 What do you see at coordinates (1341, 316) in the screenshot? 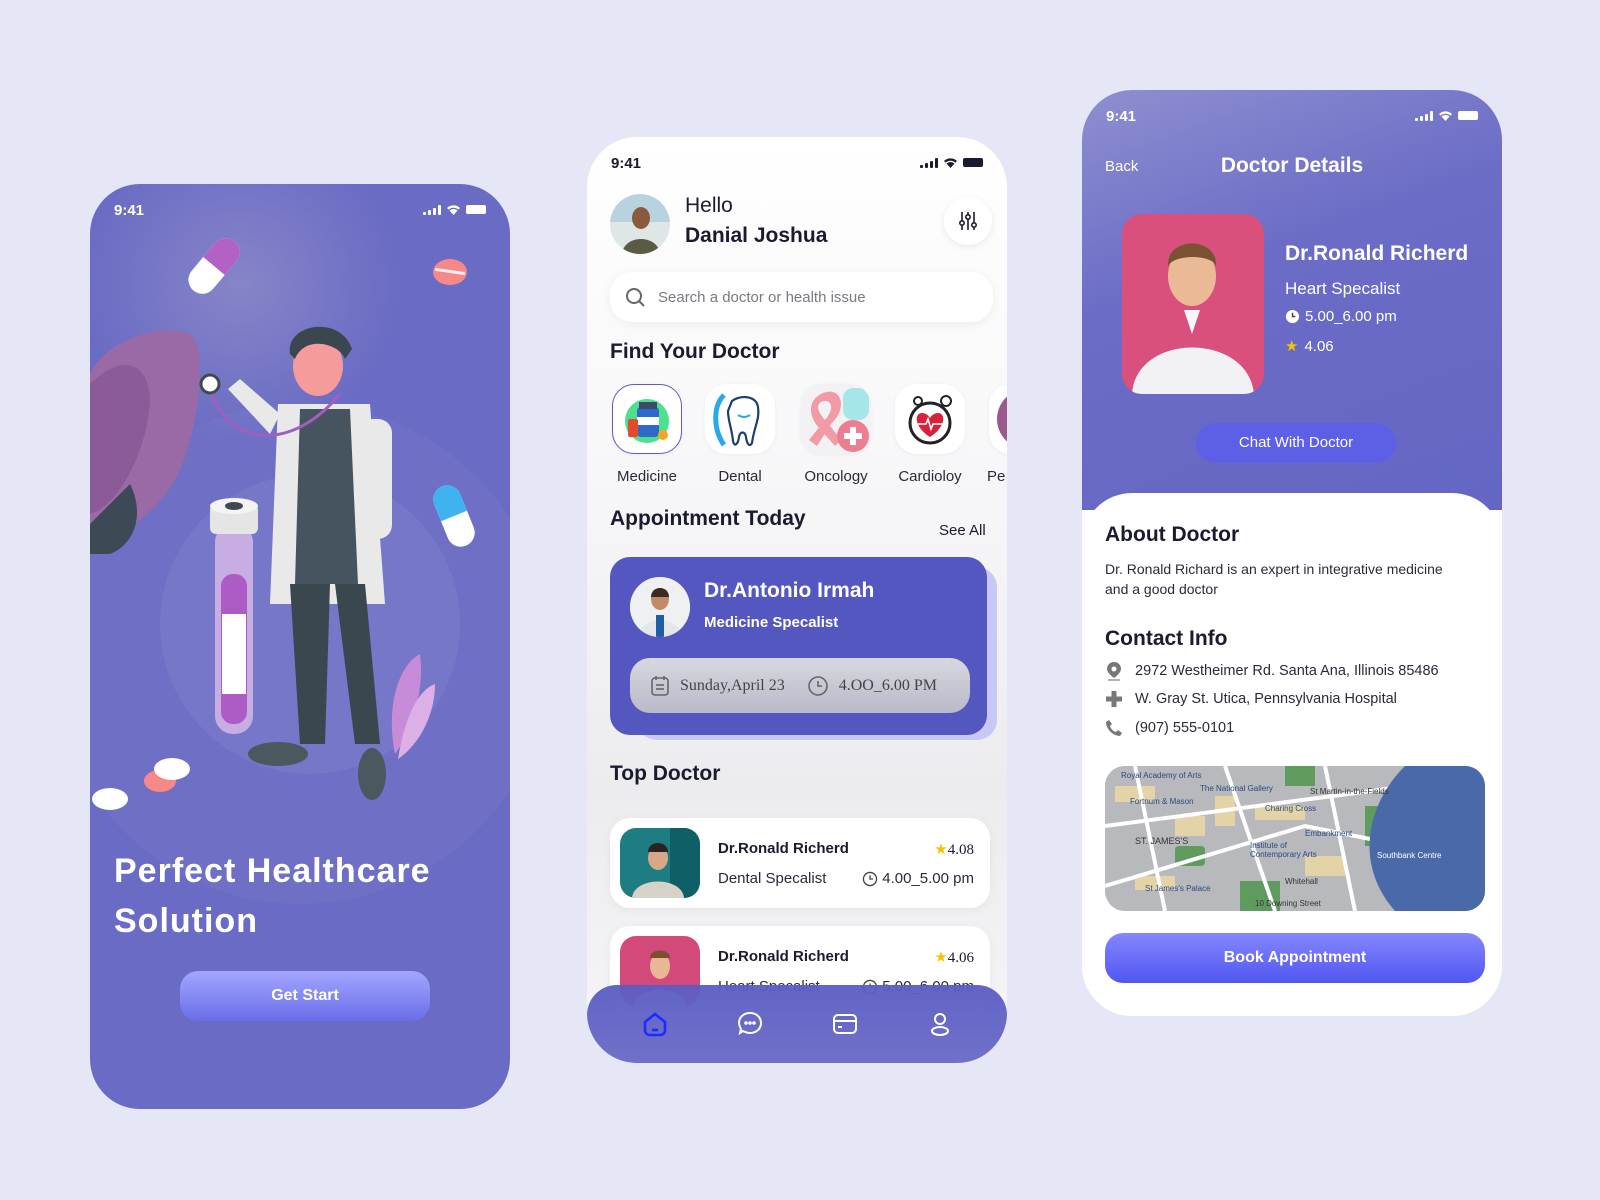
I see `doctor-hours: 5.00_6.00 pm` at bounding box center [1341, 316].